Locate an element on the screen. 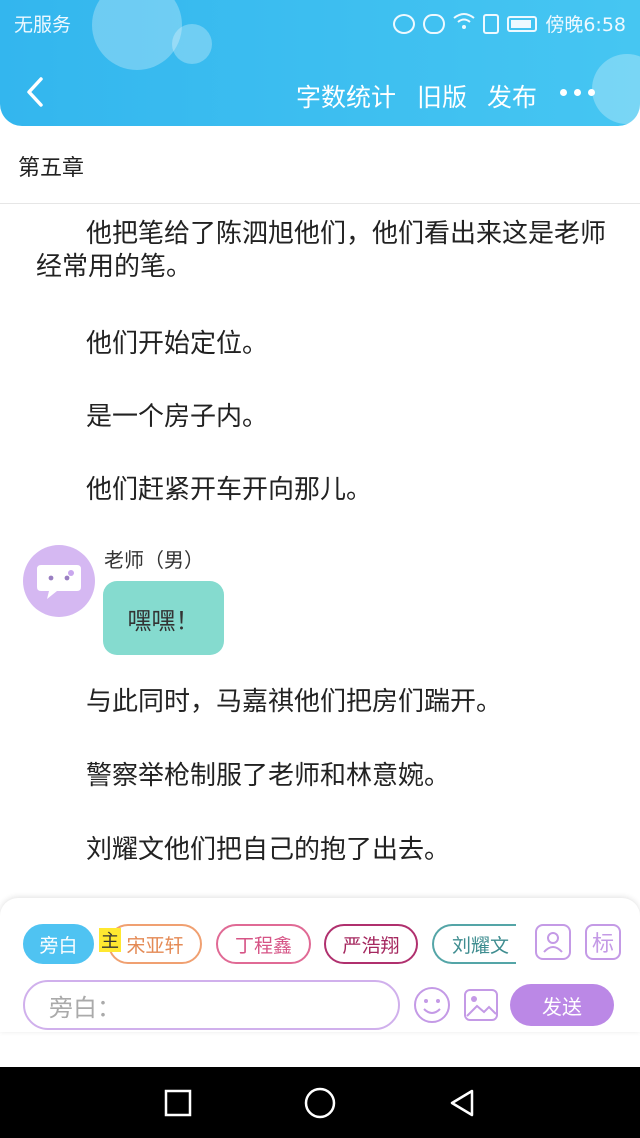  nav-bar: 字数统计 旧版 发布 is located at coordinates (320, 92).